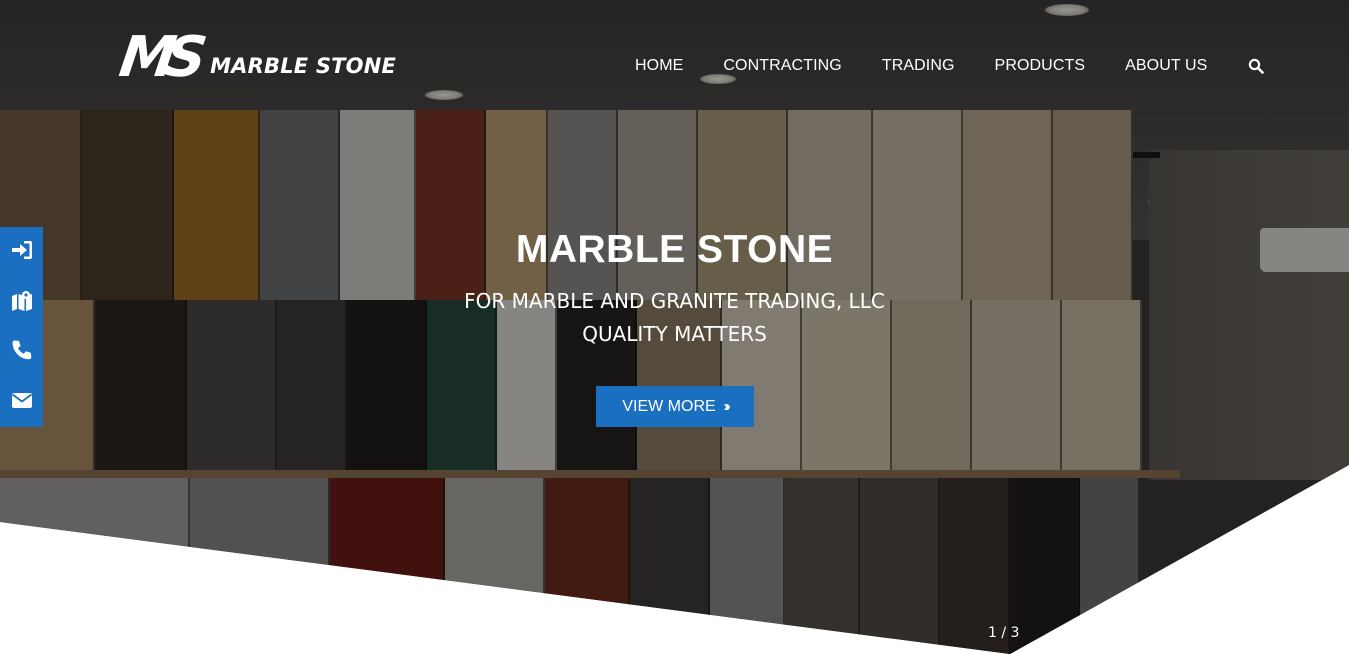 The width and height of the screenshot is (1349, 654). I want to click on slide-counter: 1 / 3, so click(1004, 633).